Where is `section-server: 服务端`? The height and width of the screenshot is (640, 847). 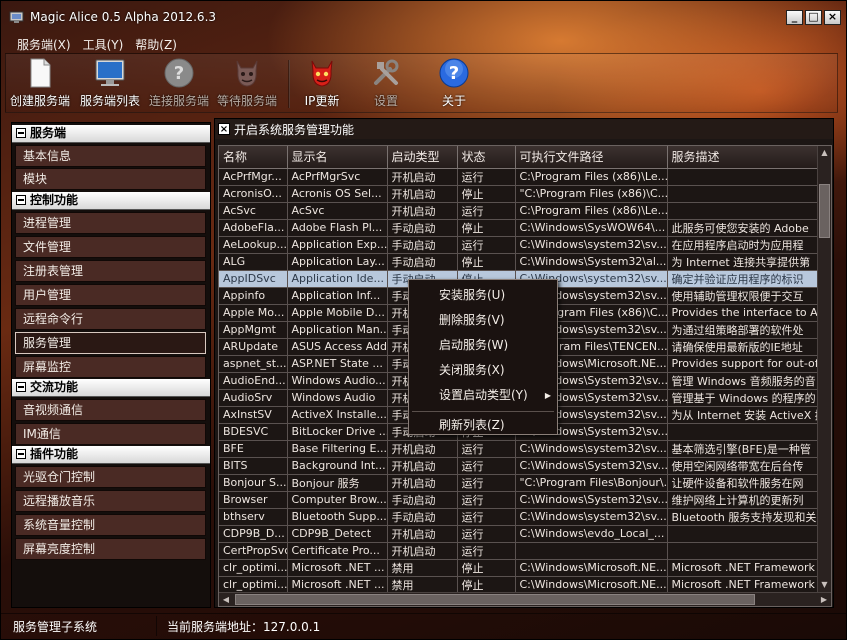
section-server: 服务端 is located at coordinates (111, 134).